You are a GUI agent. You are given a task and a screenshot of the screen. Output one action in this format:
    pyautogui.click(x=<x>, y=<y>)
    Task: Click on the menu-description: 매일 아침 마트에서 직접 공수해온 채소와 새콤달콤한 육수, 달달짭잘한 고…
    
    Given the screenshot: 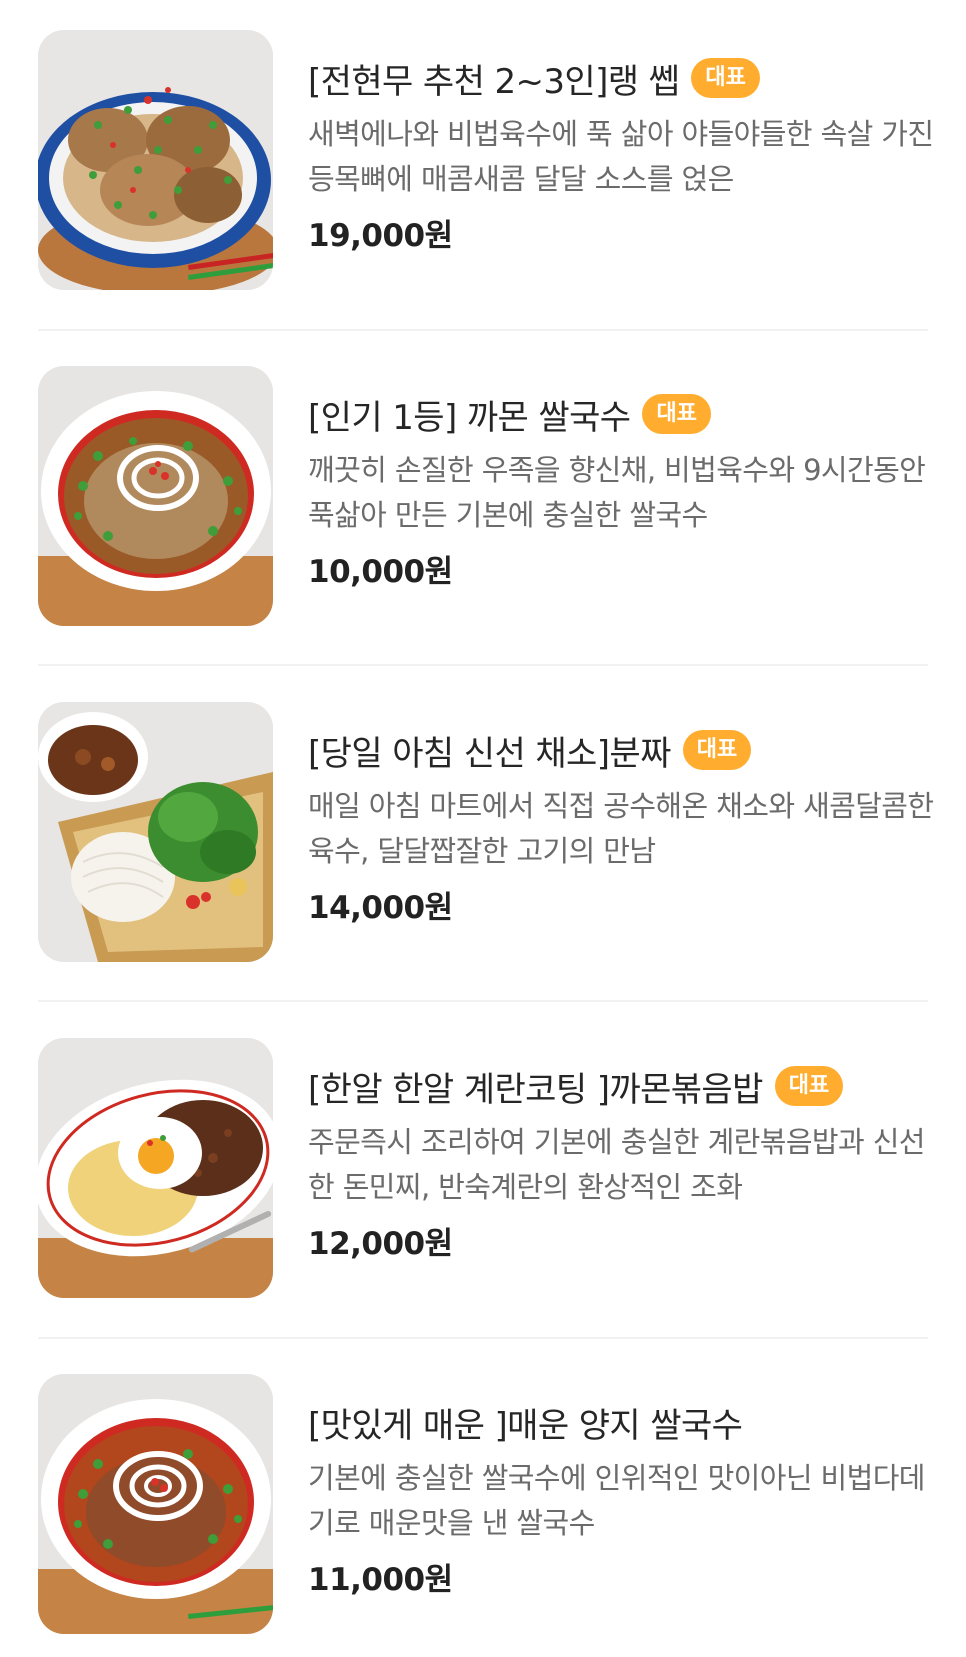 What is the action you would take?
    pyautogui.click(x=621, y=828)
    